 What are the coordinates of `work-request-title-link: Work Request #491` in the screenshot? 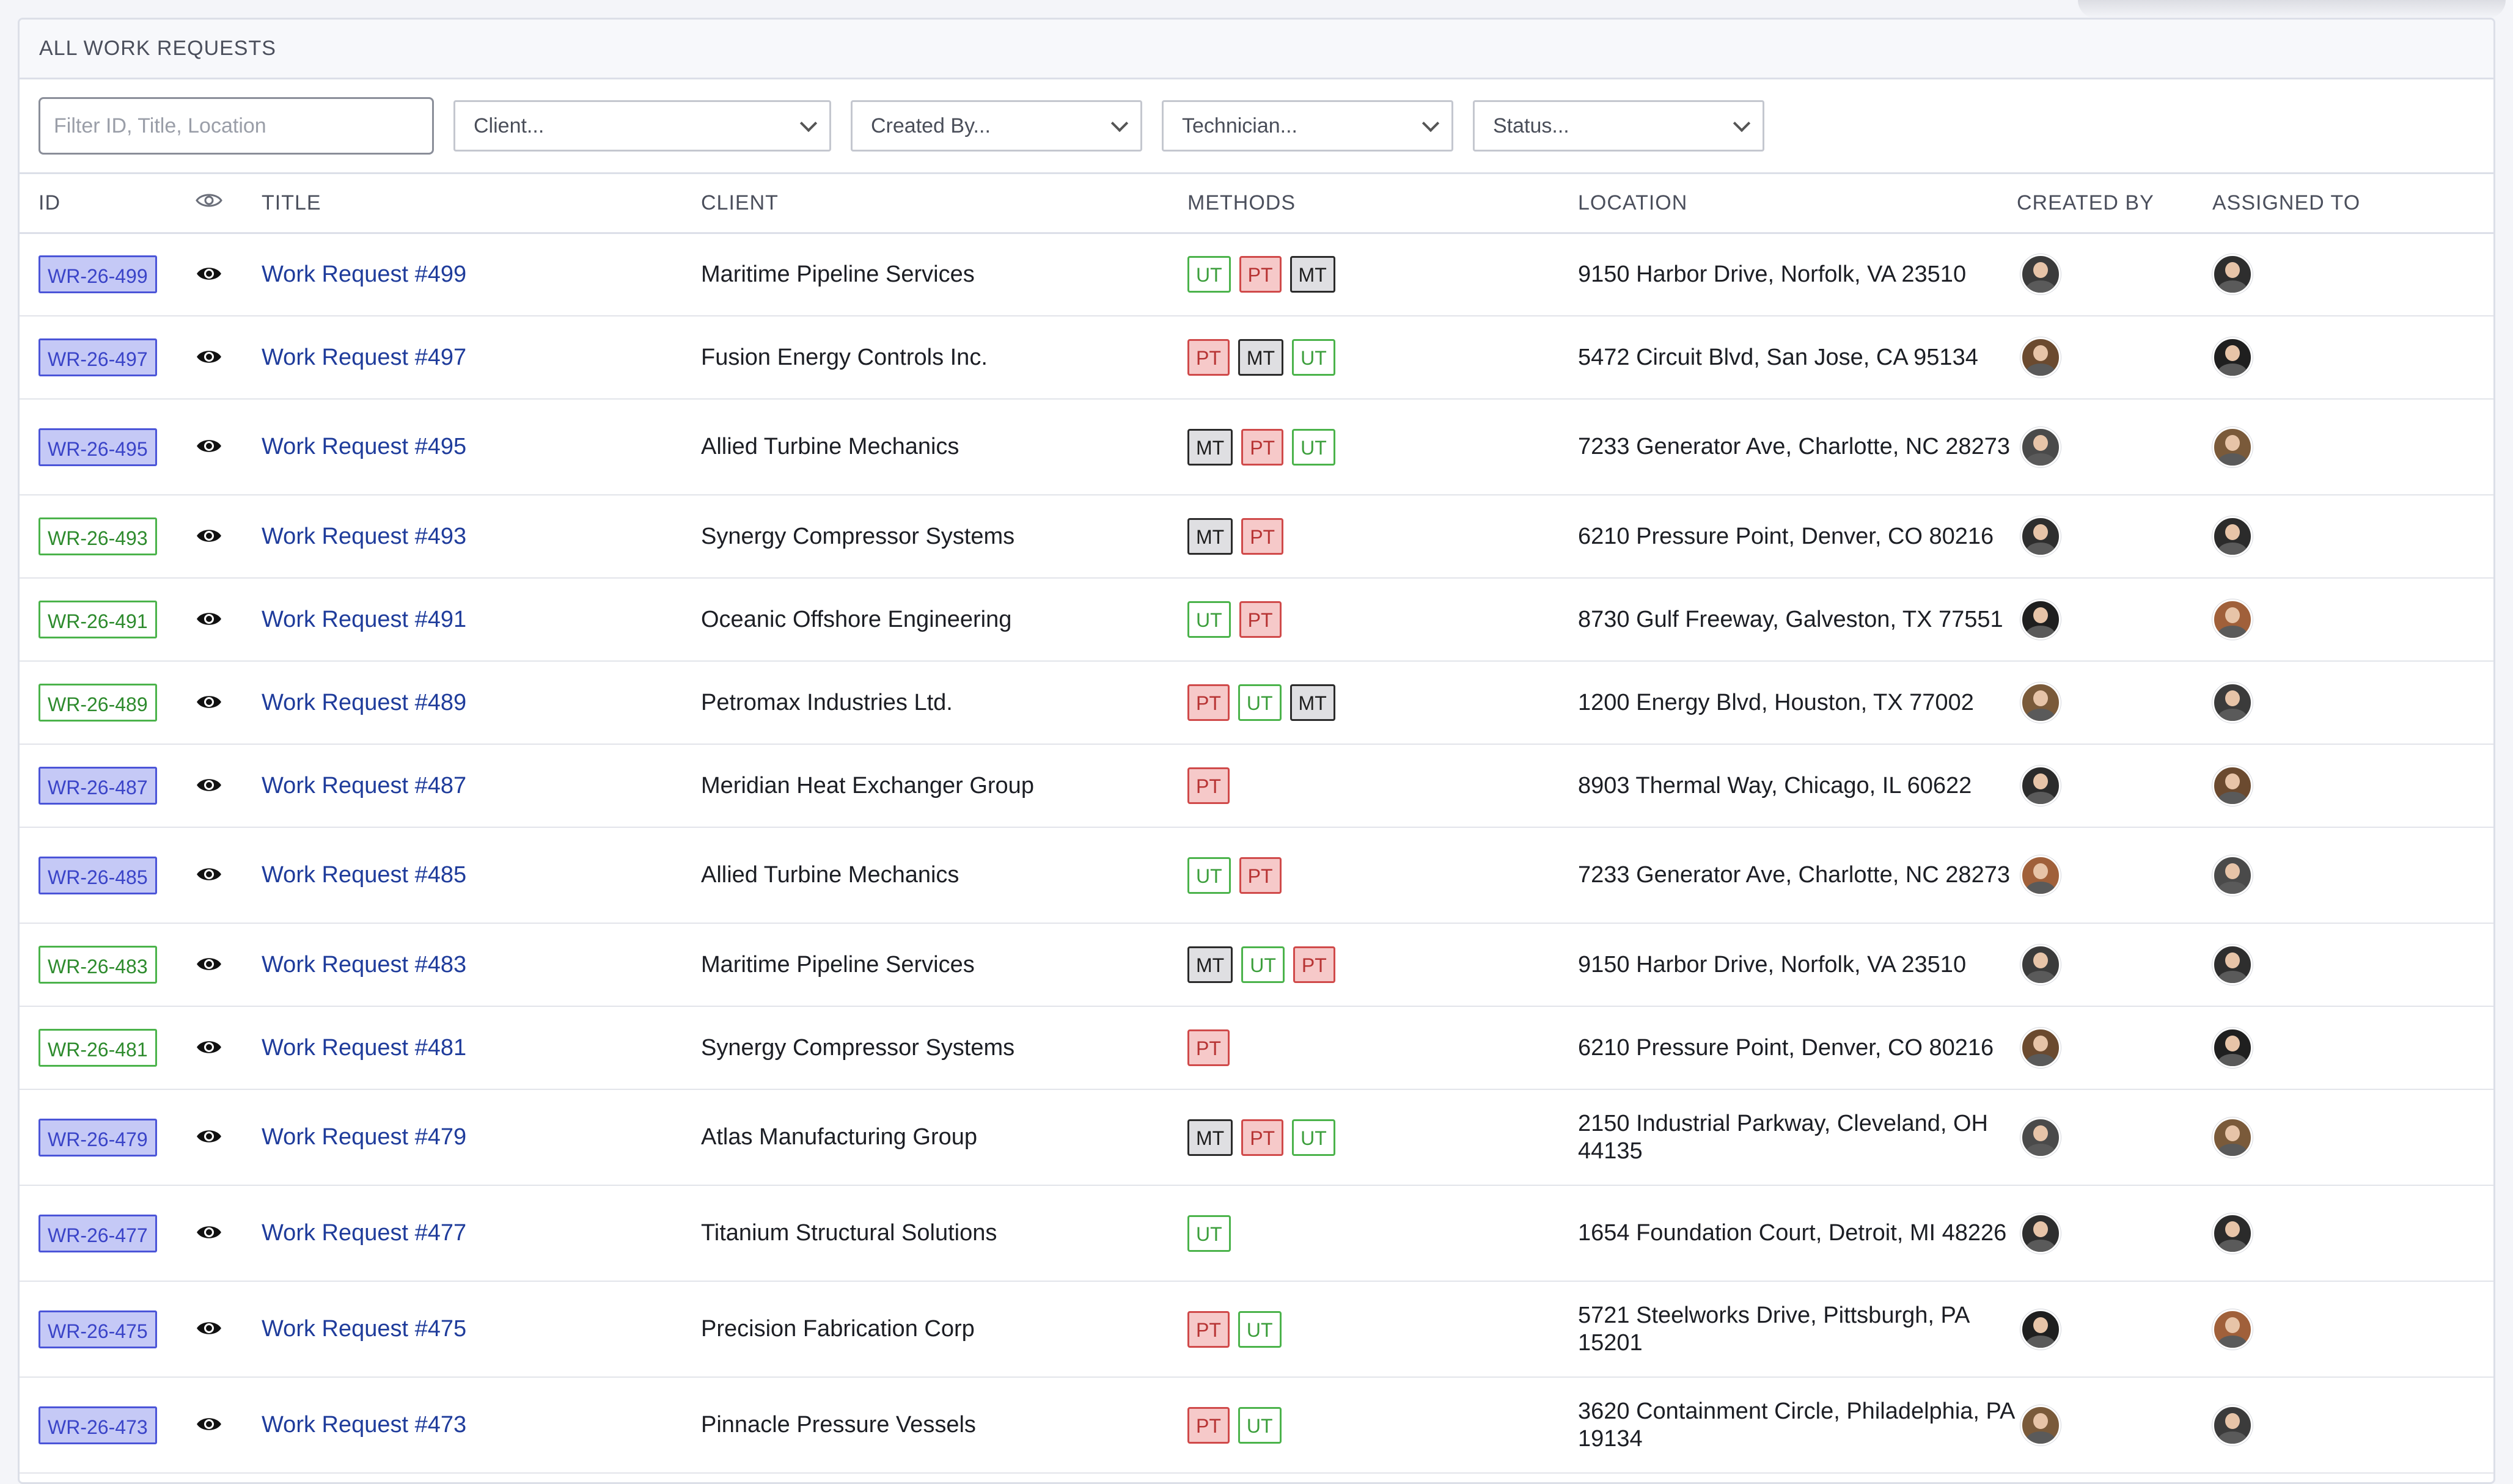 It's located at (364, 619).